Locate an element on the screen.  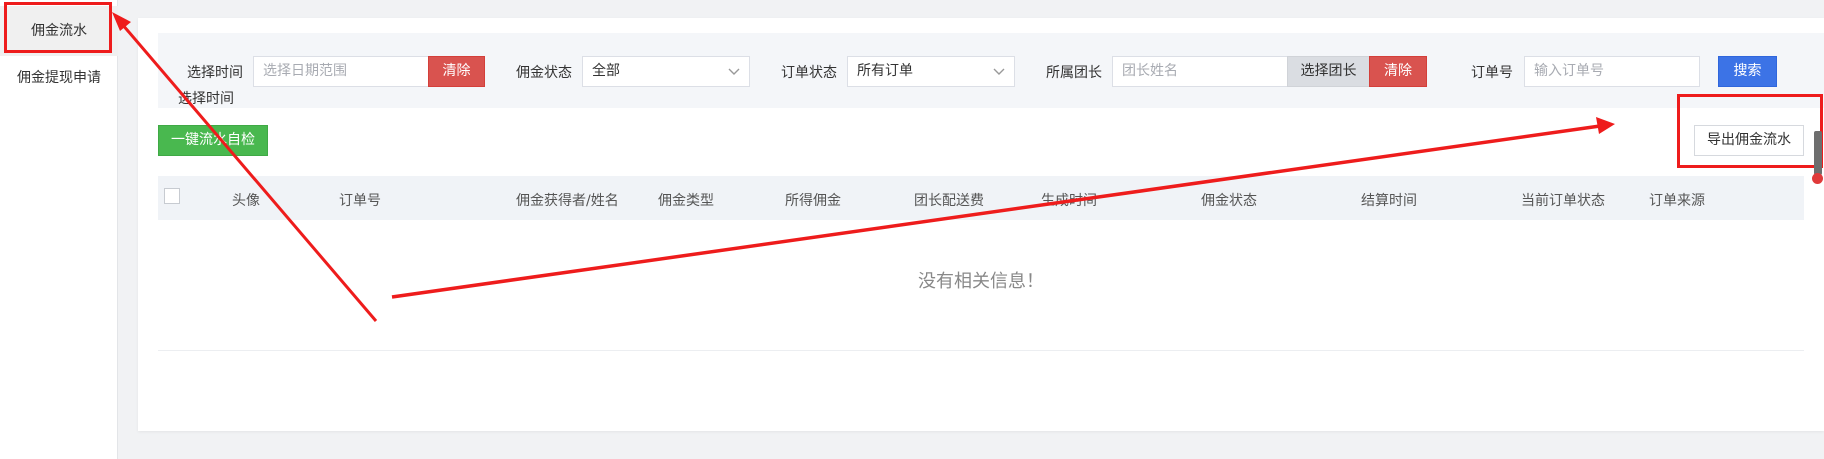
order-number-input: 输入订单号 is located at coordinates (1612, 71).